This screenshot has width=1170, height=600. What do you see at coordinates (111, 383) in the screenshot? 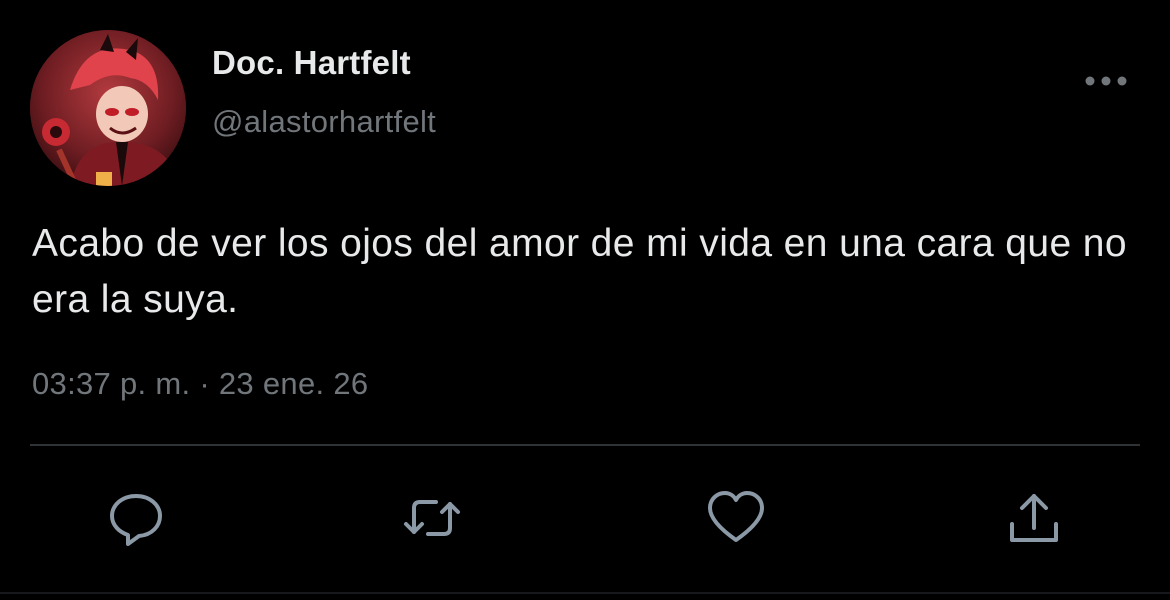
I see `tweet-time: 03:37 p. m.` at bounding box center [111, 383].